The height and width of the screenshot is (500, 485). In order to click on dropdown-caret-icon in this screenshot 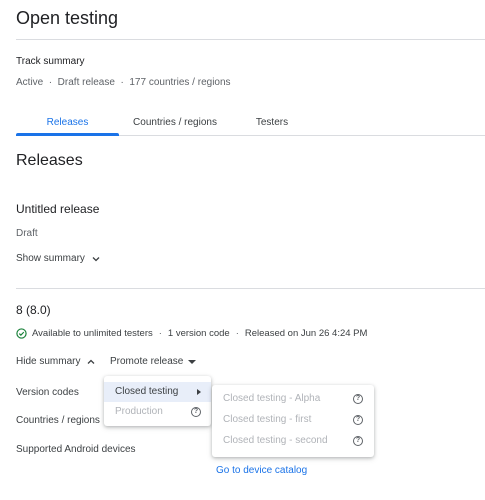, I will do `click(192, 361)`.